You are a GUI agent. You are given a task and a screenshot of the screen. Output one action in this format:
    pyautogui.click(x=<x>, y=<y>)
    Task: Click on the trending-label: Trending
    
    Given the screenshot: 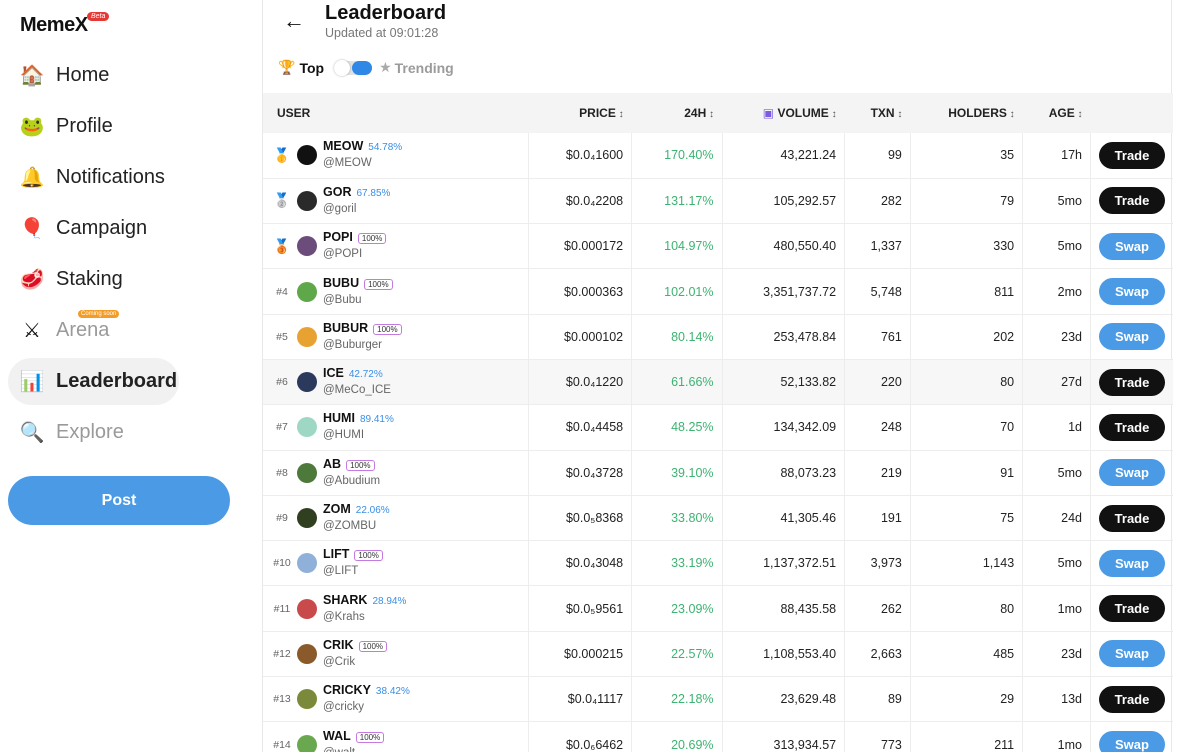 What is the action you would take?
    pyautogui.click(x=424, y=68)
    